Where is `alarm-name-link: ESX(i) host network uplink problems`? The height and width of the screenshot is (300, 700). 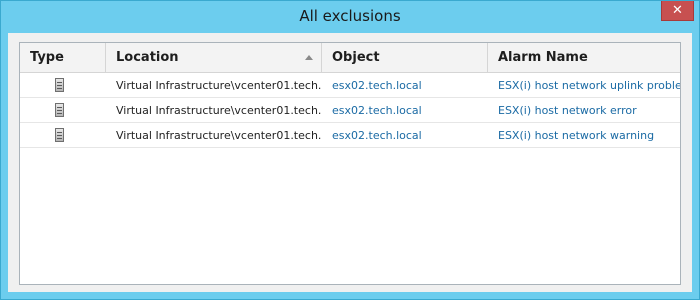 alarm-name-link: ESX(i) host network uplink problems is located at coordinates (584, 85).